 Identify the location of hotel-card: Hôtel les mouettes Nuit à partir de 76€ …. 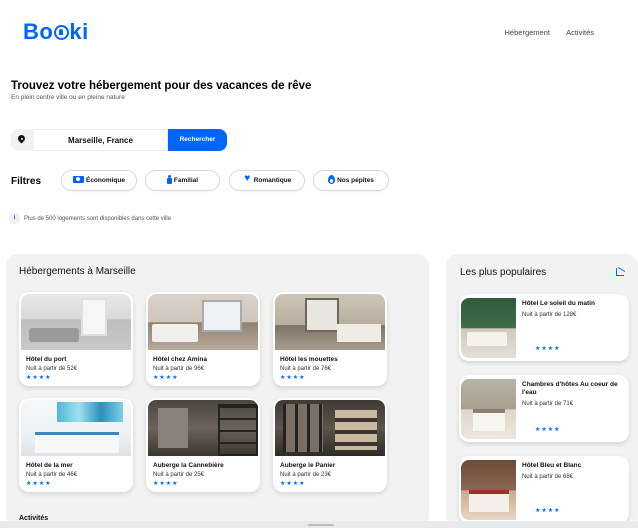
(330, 339).